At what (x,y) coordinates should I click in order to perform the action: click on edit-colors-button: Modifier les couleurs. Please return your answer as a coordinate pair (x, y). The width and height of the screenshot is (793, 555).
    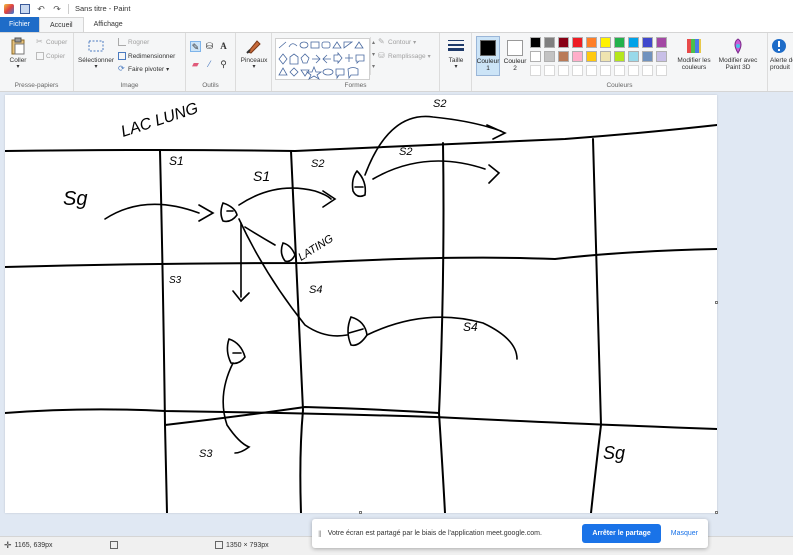
    Looking at the image, I should click on (694, 54).